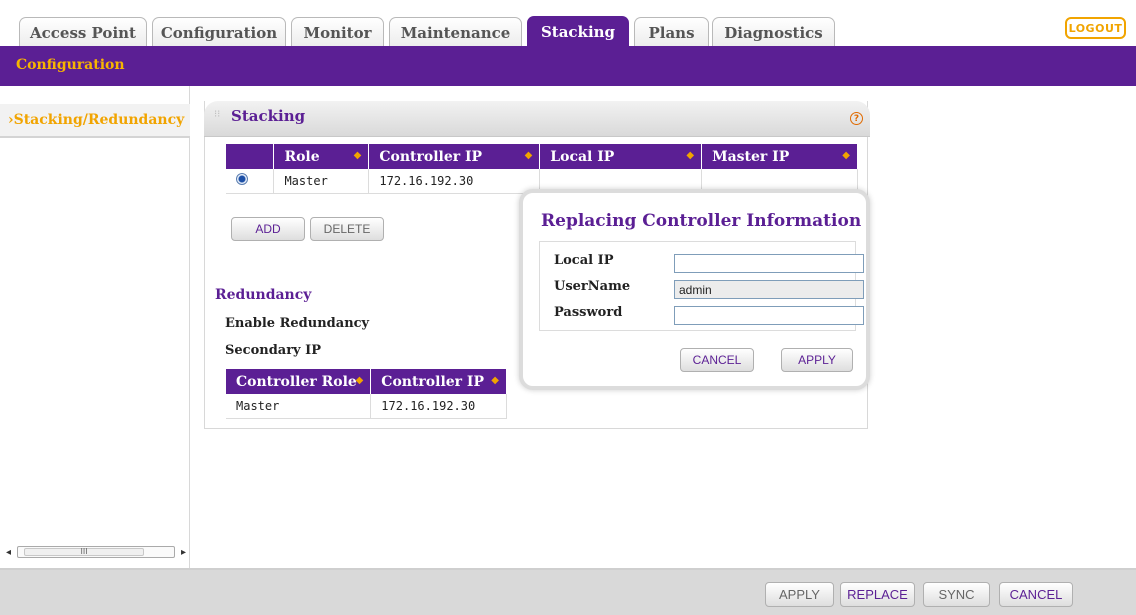 The image size is (1136, 615). Describe the element at coordinates (769, 263) in the screenshot. I see `local-ip-input` at that location.